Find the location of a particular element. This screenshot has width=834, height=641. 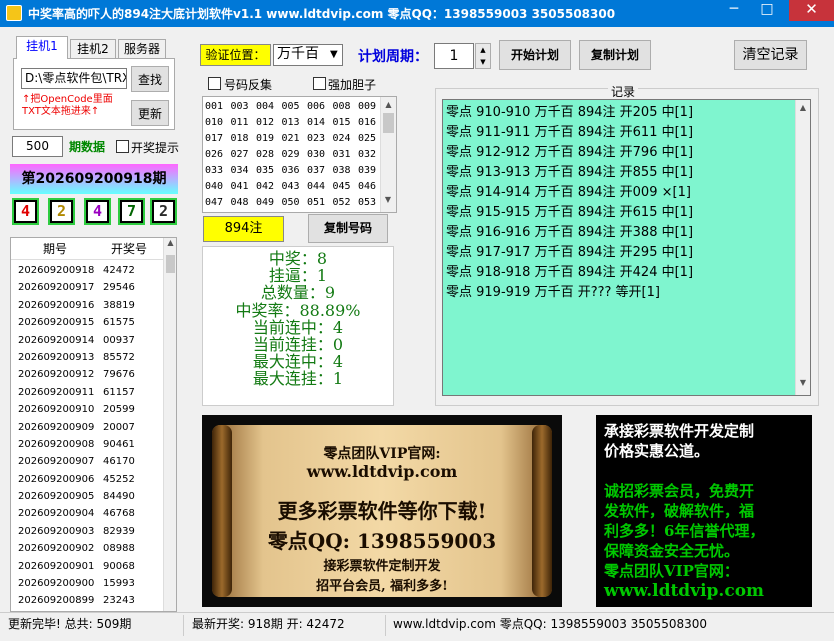

record-line: 零点 919-919 万千百 开??? 等开[1] is located at coordinates (553, 292).